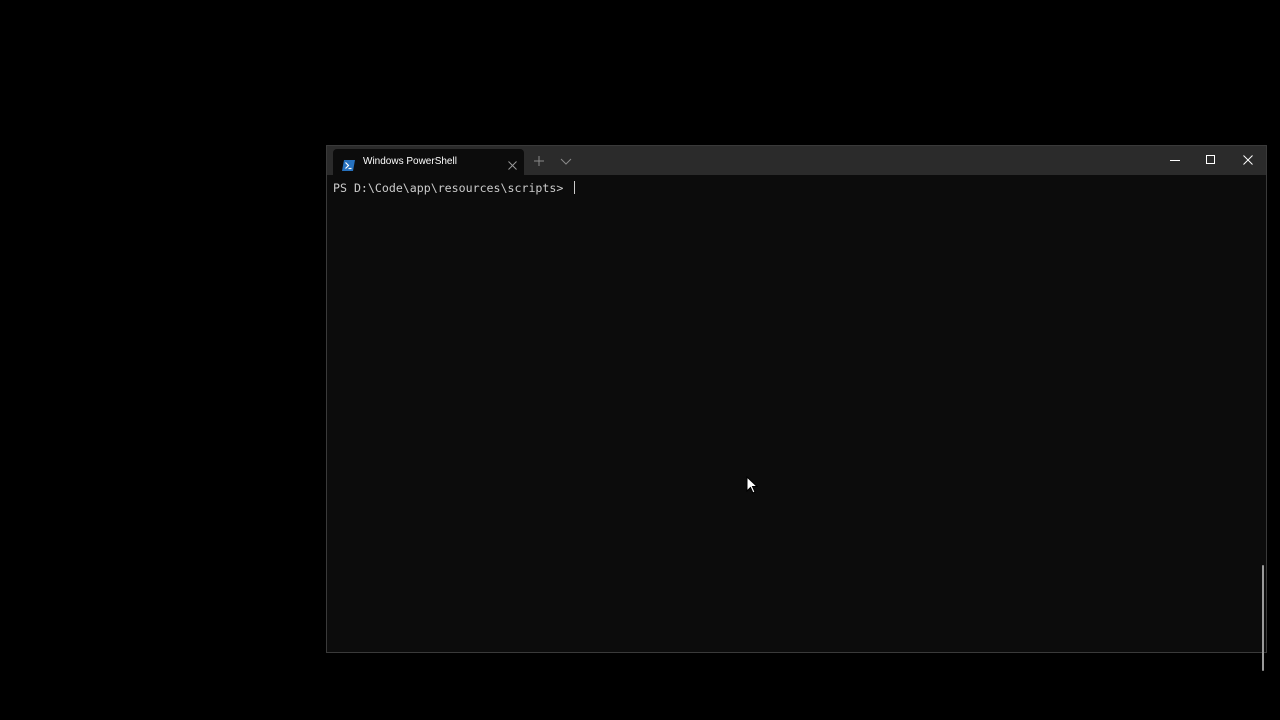 This screenshot has width=1280, height=720. Describe the element at coordinates (575, 187) in the screenshot. I see `text-cursor` at that location.